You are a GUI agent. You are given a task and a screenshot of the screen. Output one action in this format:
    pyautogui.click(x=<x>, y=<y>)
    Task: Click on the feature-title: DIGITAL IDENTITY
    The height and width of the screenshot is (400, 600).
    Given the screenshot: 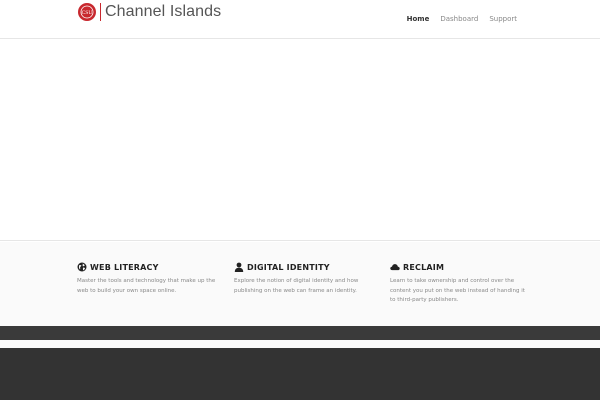 What is the action you would take?
    pyautogui.click(x=288, y=267)
    